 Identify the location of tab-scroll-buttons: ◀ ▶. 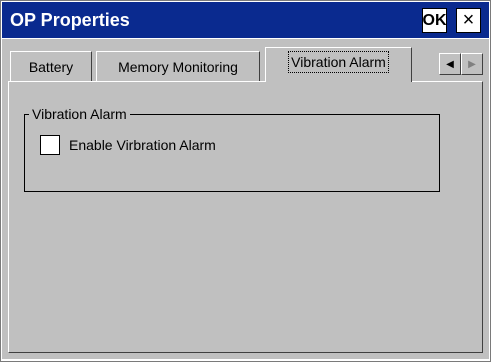
(461, 64).